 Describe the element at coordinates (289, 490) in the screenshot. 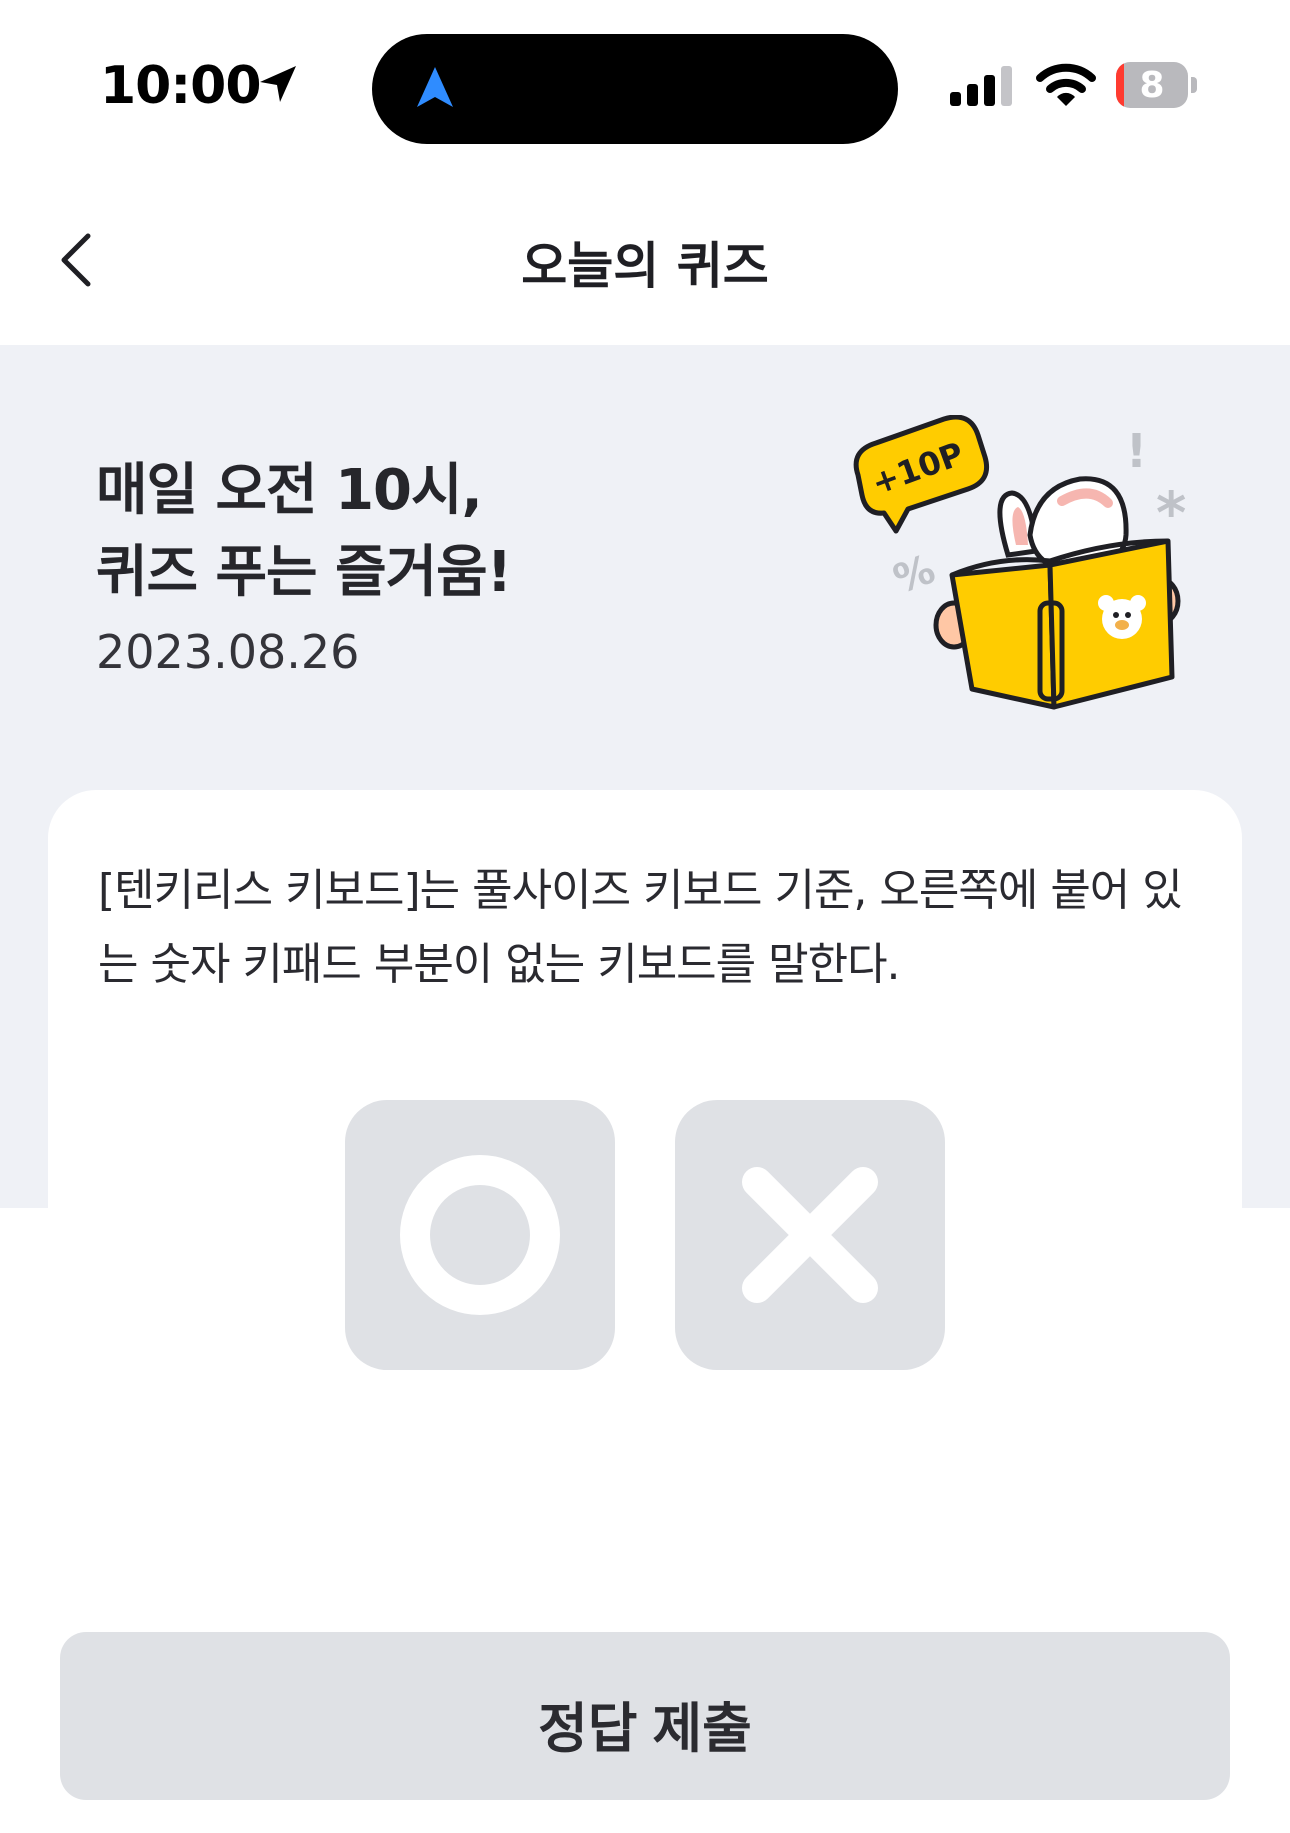

I see `hero-headline-line1: 매일 오전 10시,` at that location.